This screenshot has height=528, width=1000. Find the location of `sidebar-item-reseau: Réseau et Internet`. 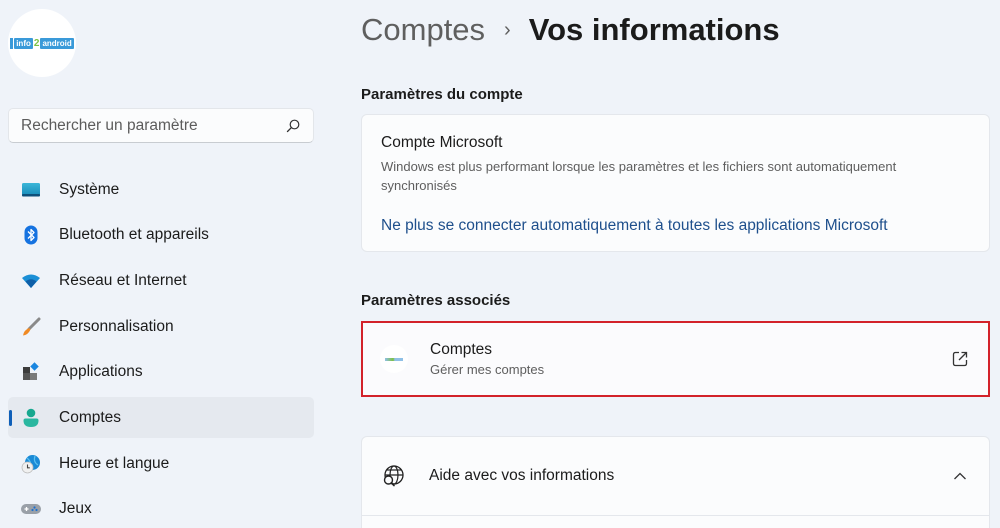

sidebar-item-reseau: Réseau et Internet is located at coordinates (161, 280).